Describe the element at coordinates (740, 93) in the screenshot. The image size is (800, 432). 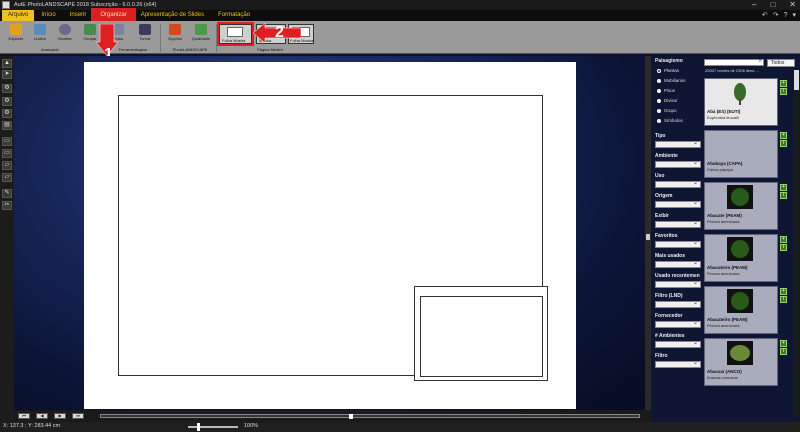
I see `plant-thumbnail` at that location.